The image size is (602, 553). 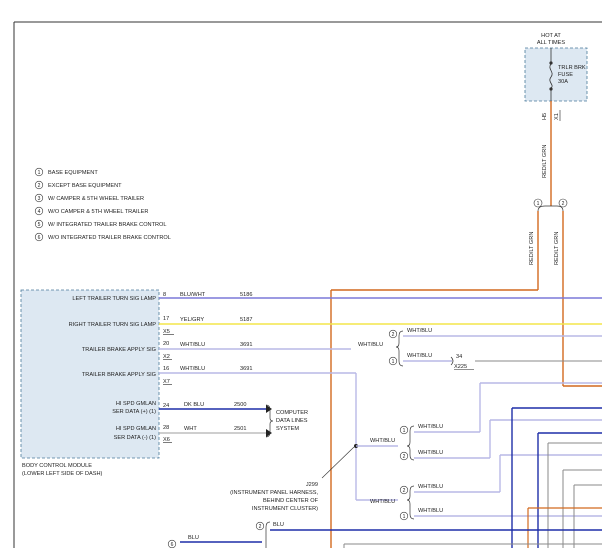 I want to click on branch-2-brace, so click(x=410, y=443).